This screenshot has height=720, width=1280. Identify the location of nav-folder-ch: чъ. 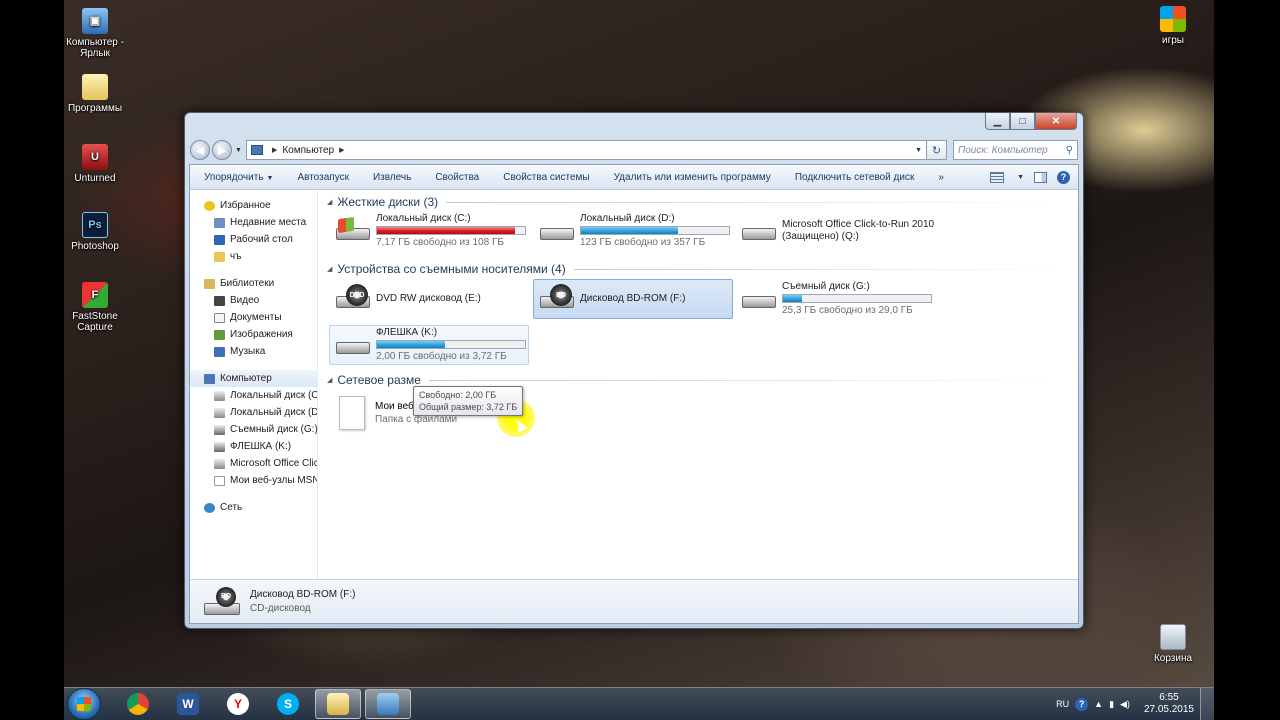
(253, 256).